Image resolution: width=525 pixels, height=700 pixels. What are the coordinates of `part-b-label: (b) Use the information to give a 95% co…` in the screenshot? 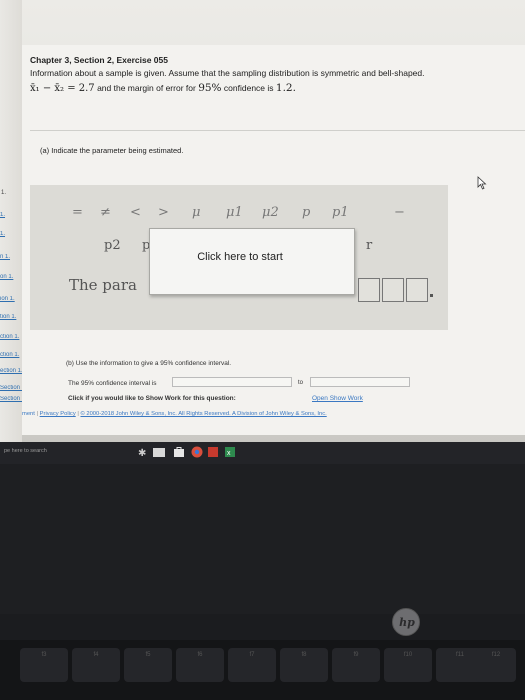 It's located at (149, 363).